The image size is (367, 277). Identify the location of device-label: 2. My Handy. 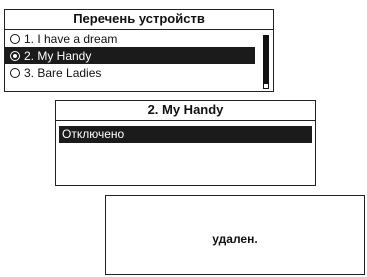
(58, 55).